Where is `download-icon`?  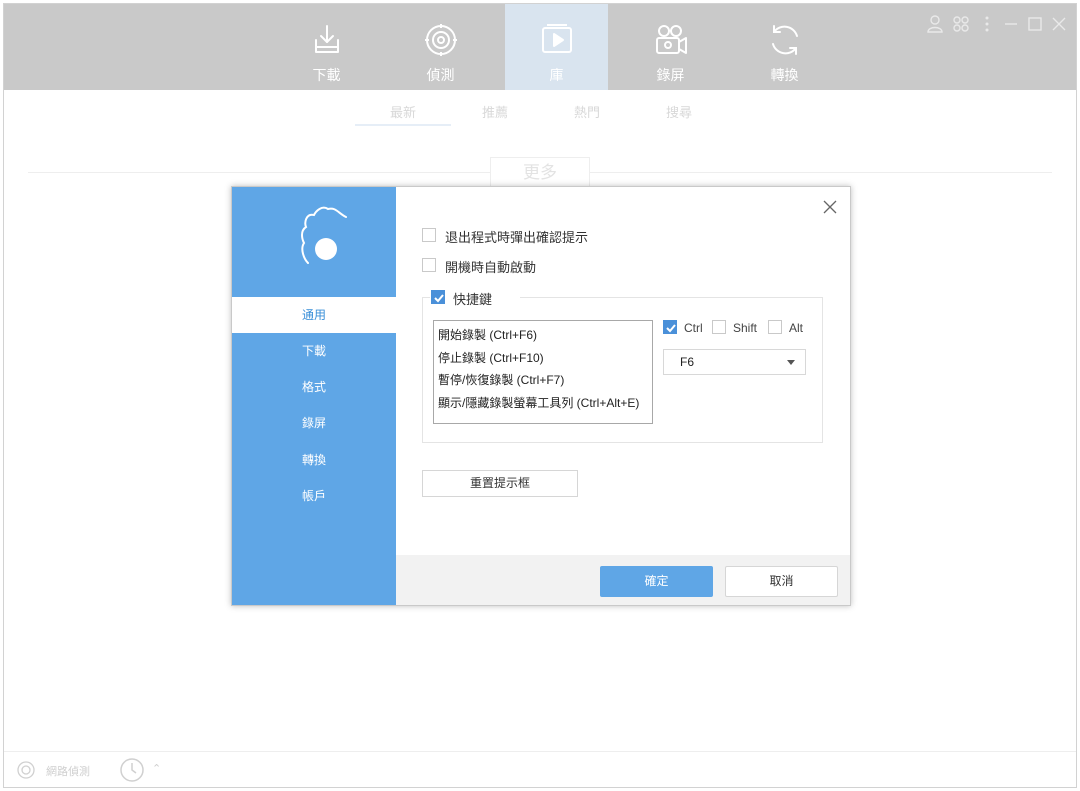 download-icon is located at coordinates (327, 39).